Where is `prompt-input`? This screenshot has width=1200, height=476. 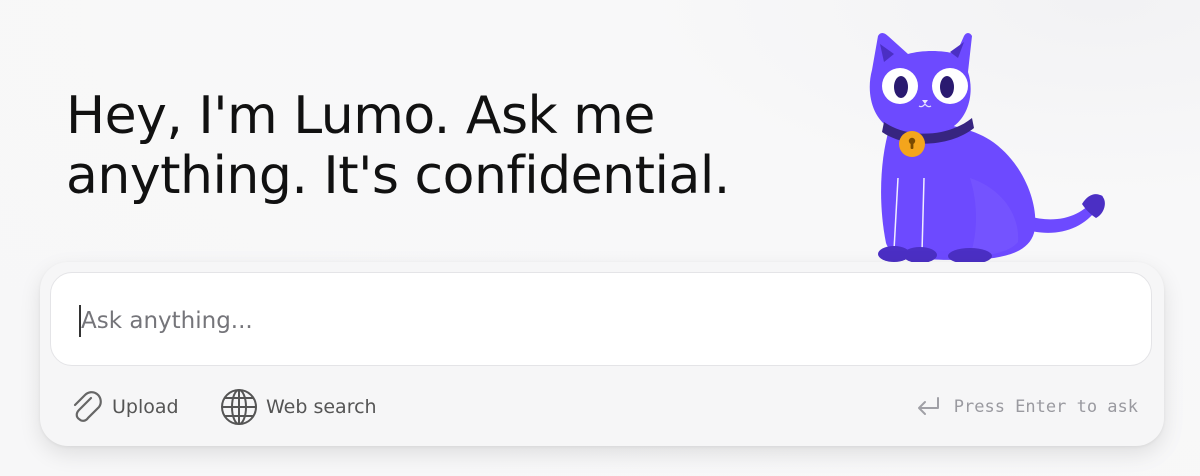
prompt-input is located at coordinates (600, 321).